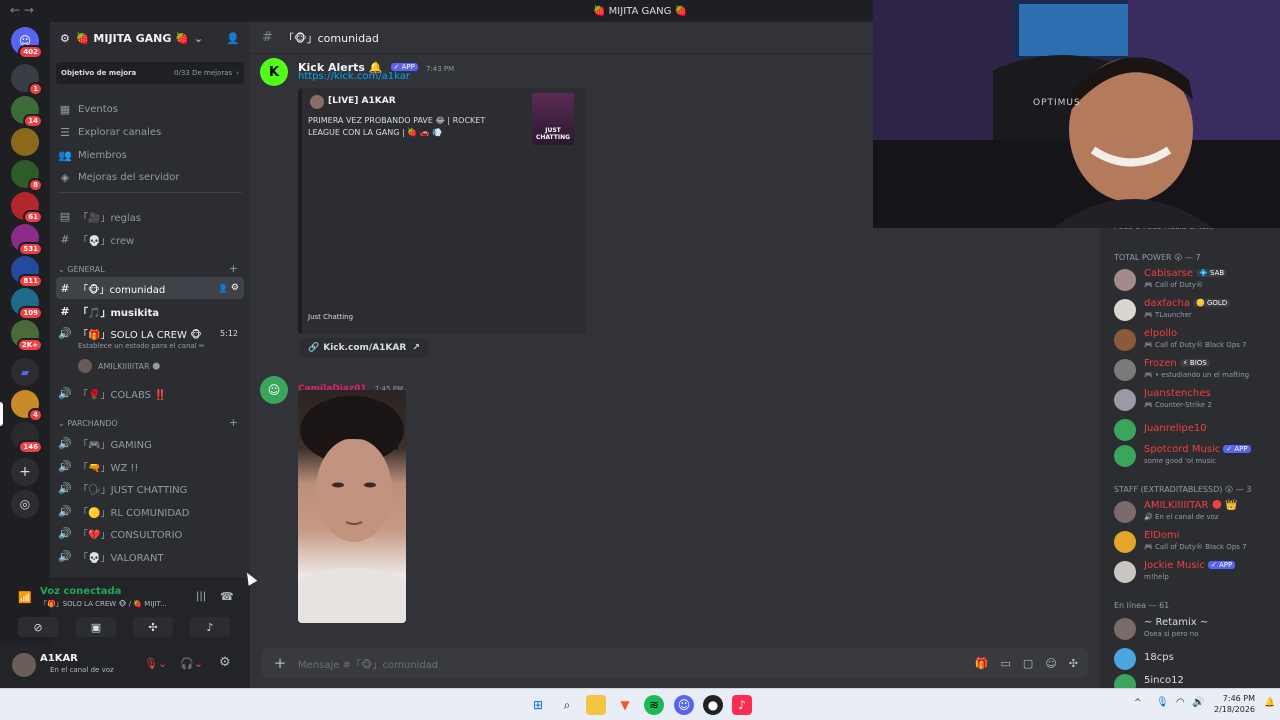 The image size is (1280, 720). What do you see at coordinates (150, 109) in the screenshot?
I see `menu-events: ▦ Eventos` at bounding box center [150, 109].